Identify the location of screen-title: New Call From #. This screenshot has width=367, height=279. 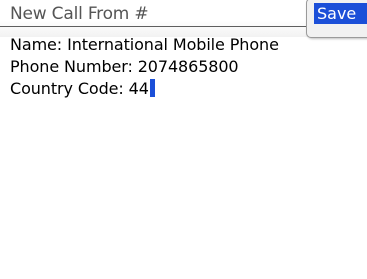
(79, 14).